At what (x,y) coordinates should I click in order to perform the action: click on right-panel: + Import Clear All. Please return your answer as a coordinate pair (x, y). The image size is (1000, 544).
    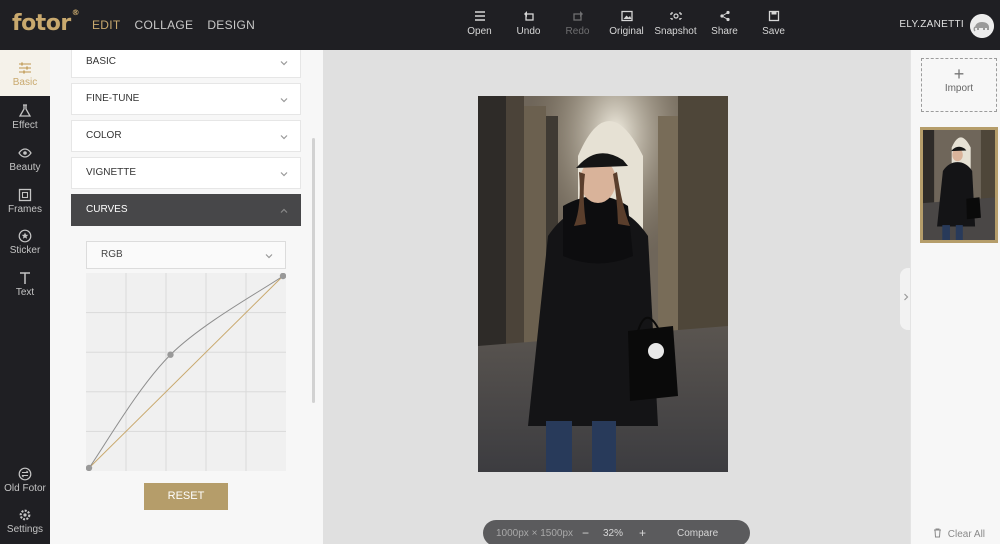
    Looking at the image, I should click on (955, 297).